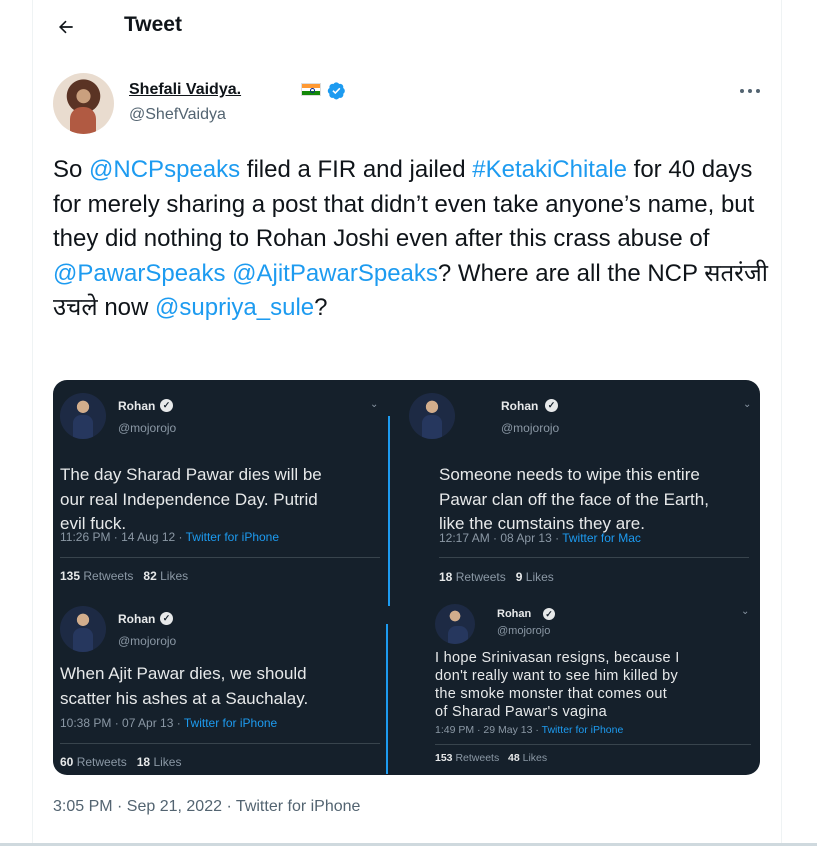 The height and width of the screenshot is (846, 817). I want to click on mention-link: @AjitPawarSpeaks, so click(335, 273).